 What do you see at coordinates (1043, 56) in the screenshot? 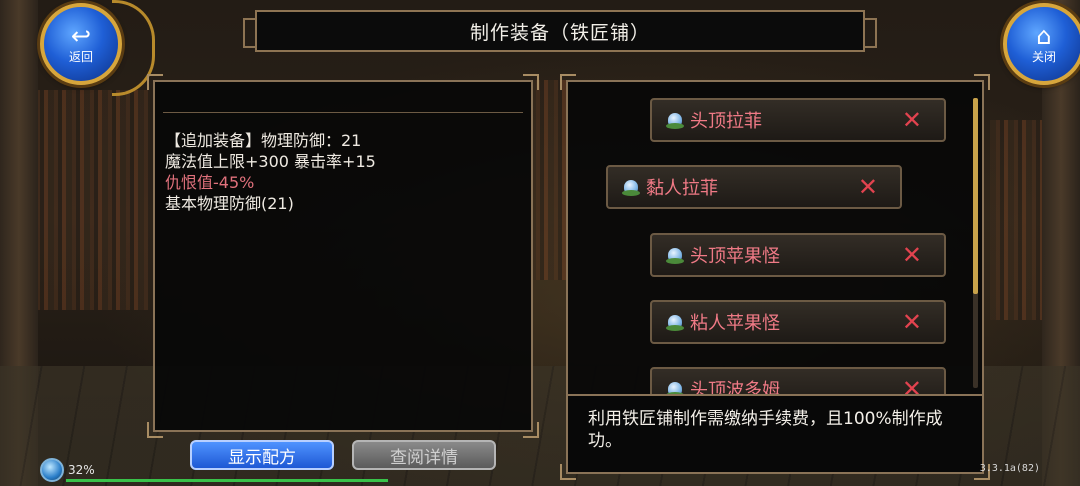
I see `close-button-label: 关闭` at bounding box center [1043, 56].